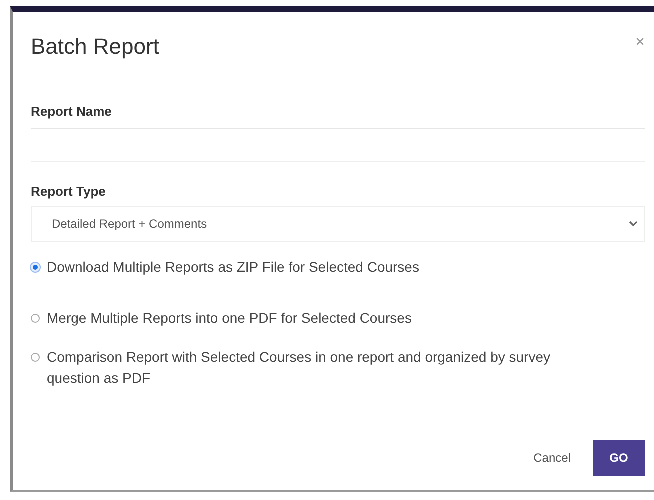 This screenshot has height=500, width=654. Describe the element at coordinates (72, 111) in the screenshot. I see `field-label: Report Name` at that location.